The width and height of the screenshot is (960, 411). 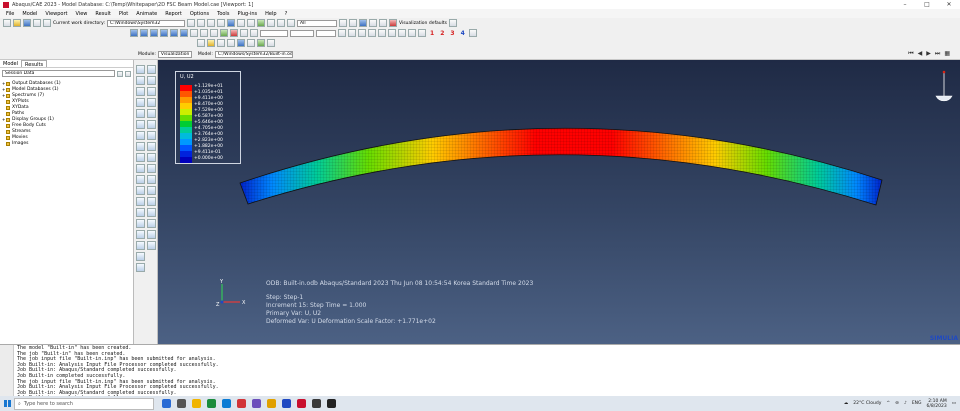 What do you see at coordinates (56, 14) in the screenshot?
I see `menu-viewport: Viewport` at bounding box center [56, 14].